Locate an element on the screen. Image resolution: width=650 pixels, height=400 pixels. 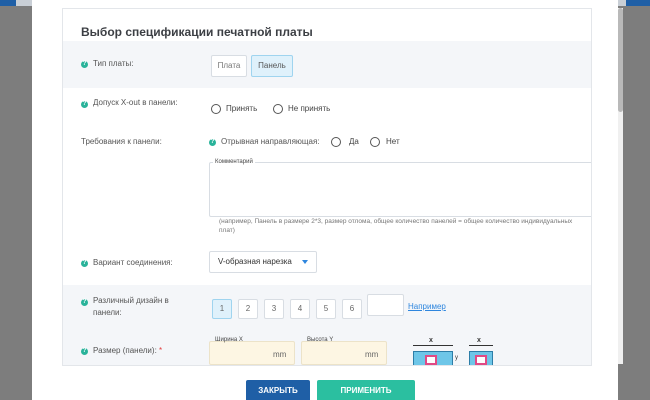
comment-legend: Комментарий is located at coordinates (234, 162).